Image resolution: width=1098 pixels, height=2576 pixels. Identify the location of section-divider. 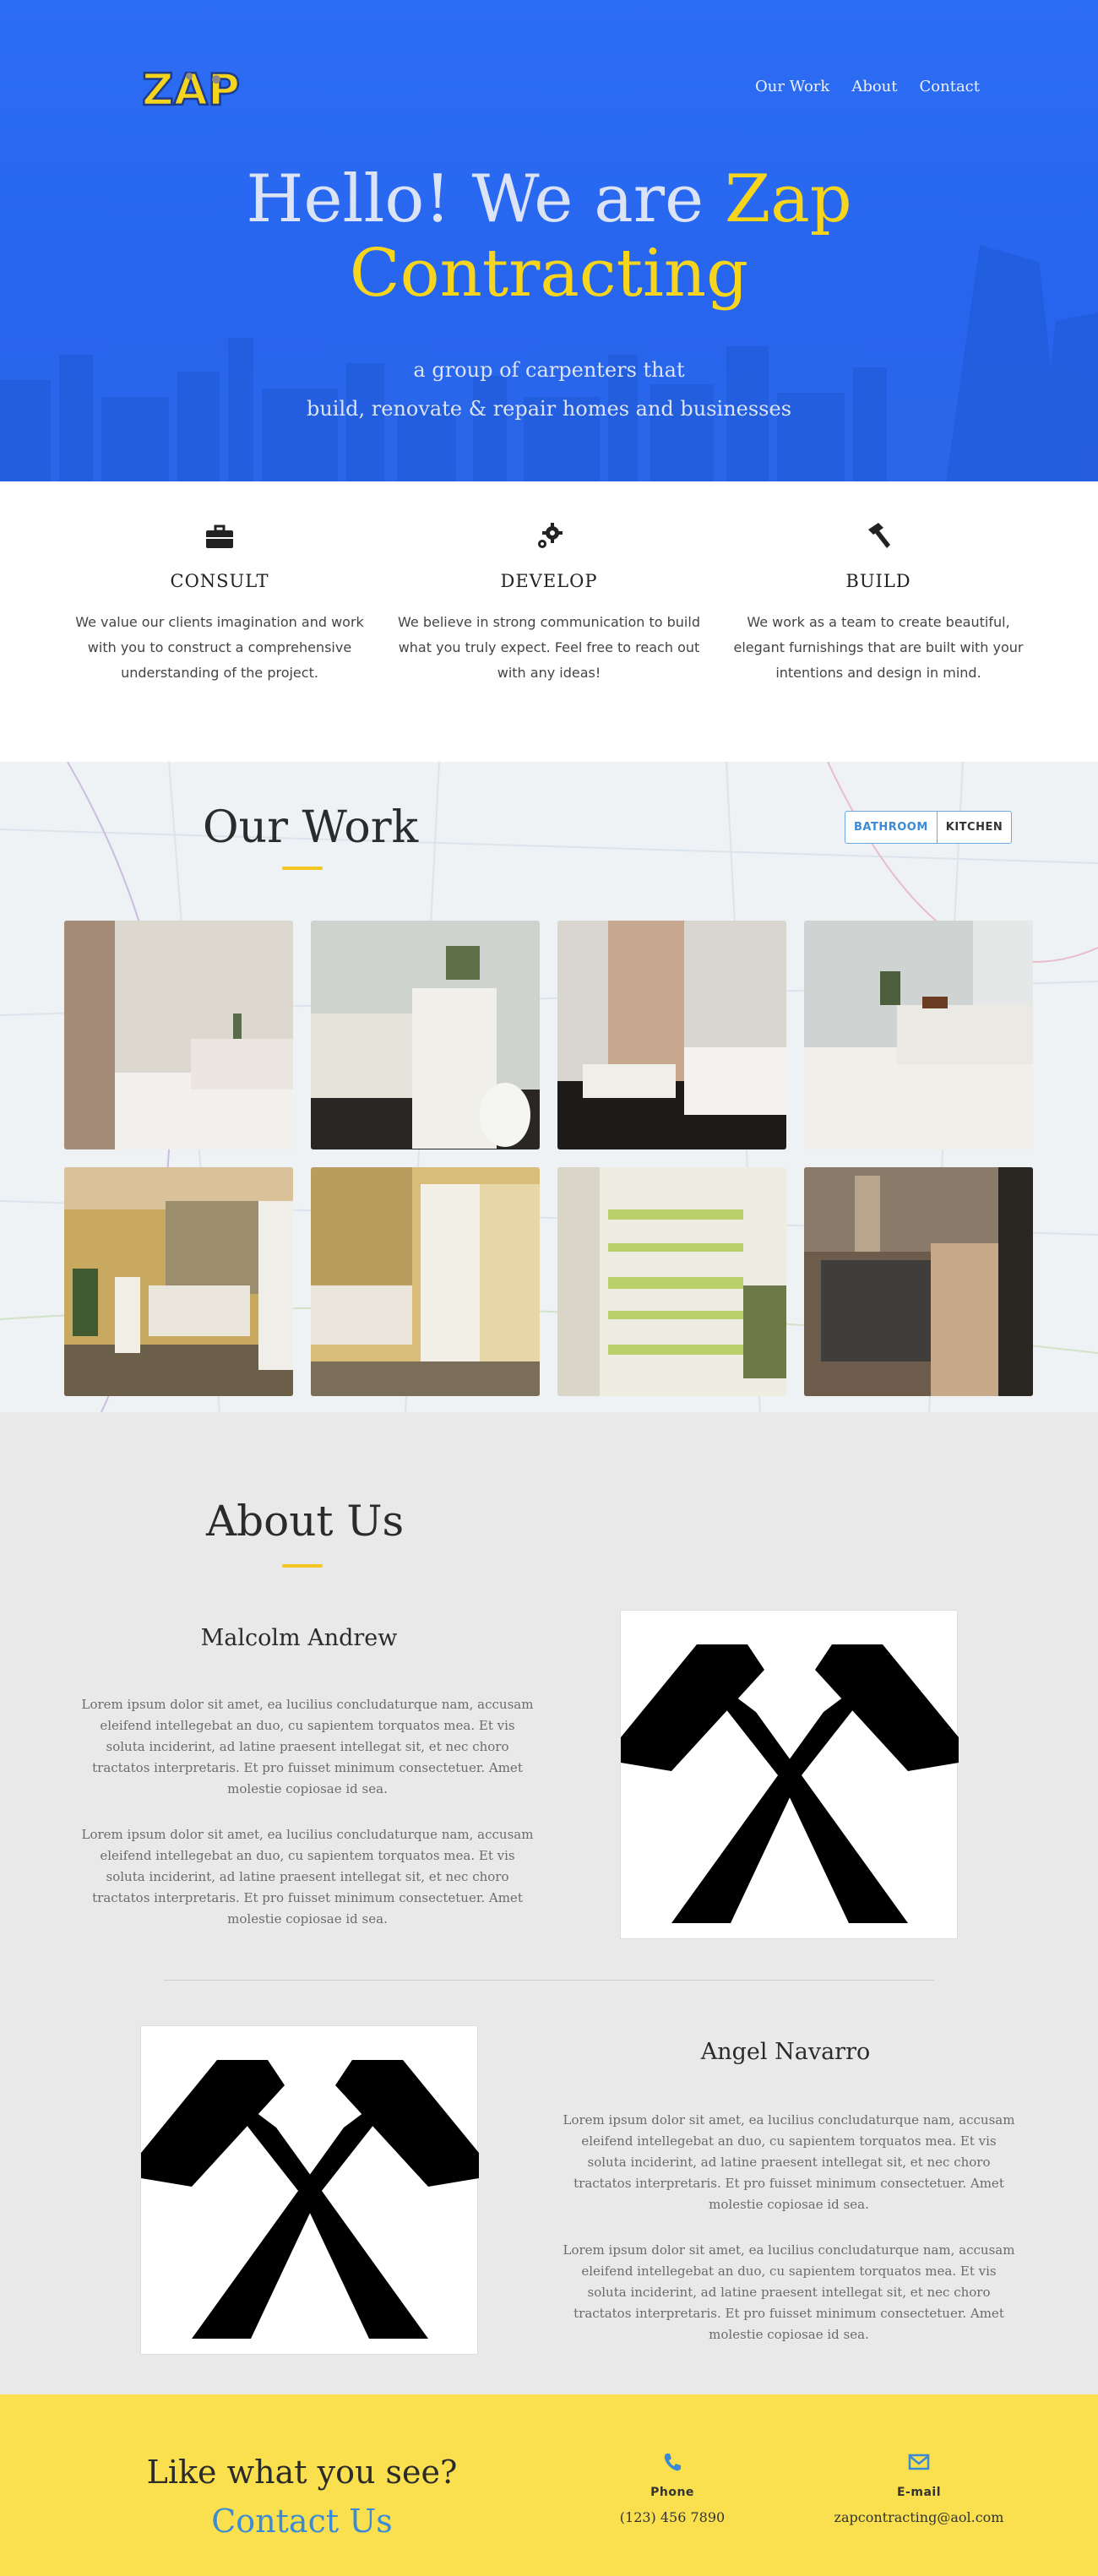
(549, 1980).